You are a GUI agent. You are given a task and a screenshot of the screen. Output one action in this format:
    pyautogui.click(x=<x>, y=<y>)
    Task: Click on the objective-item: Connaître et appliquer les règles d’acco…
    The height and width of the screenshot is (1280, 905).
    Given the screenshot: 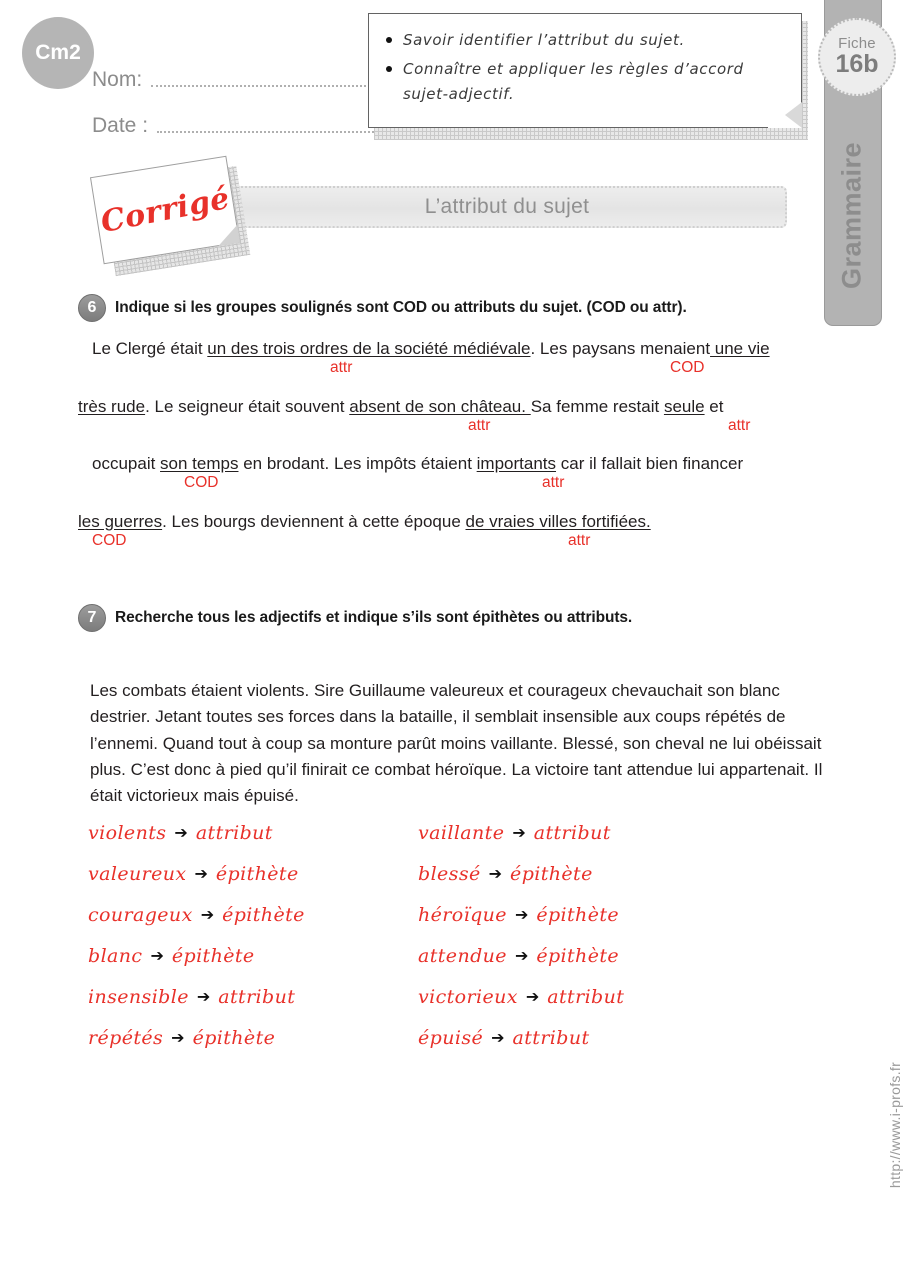 What is the action you would take?
    pyautogui.click(x=583, y=82)
    